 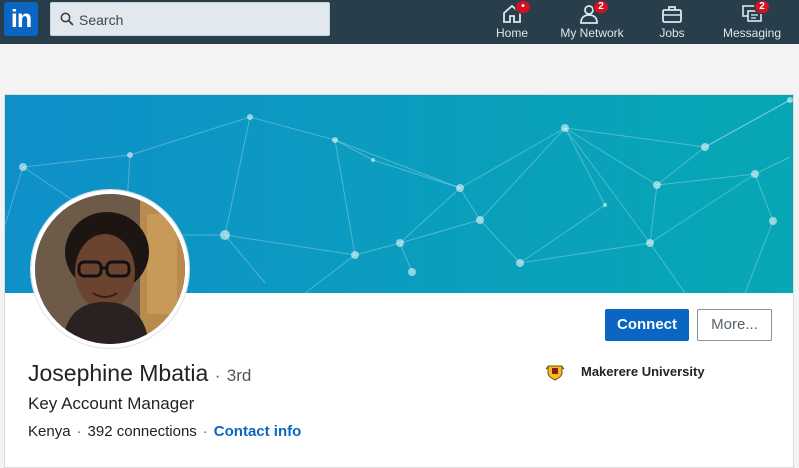 What do you see at coordinates (67, 19) in the screenshot?
I see `search-icon` at bounding box center [67, 19].